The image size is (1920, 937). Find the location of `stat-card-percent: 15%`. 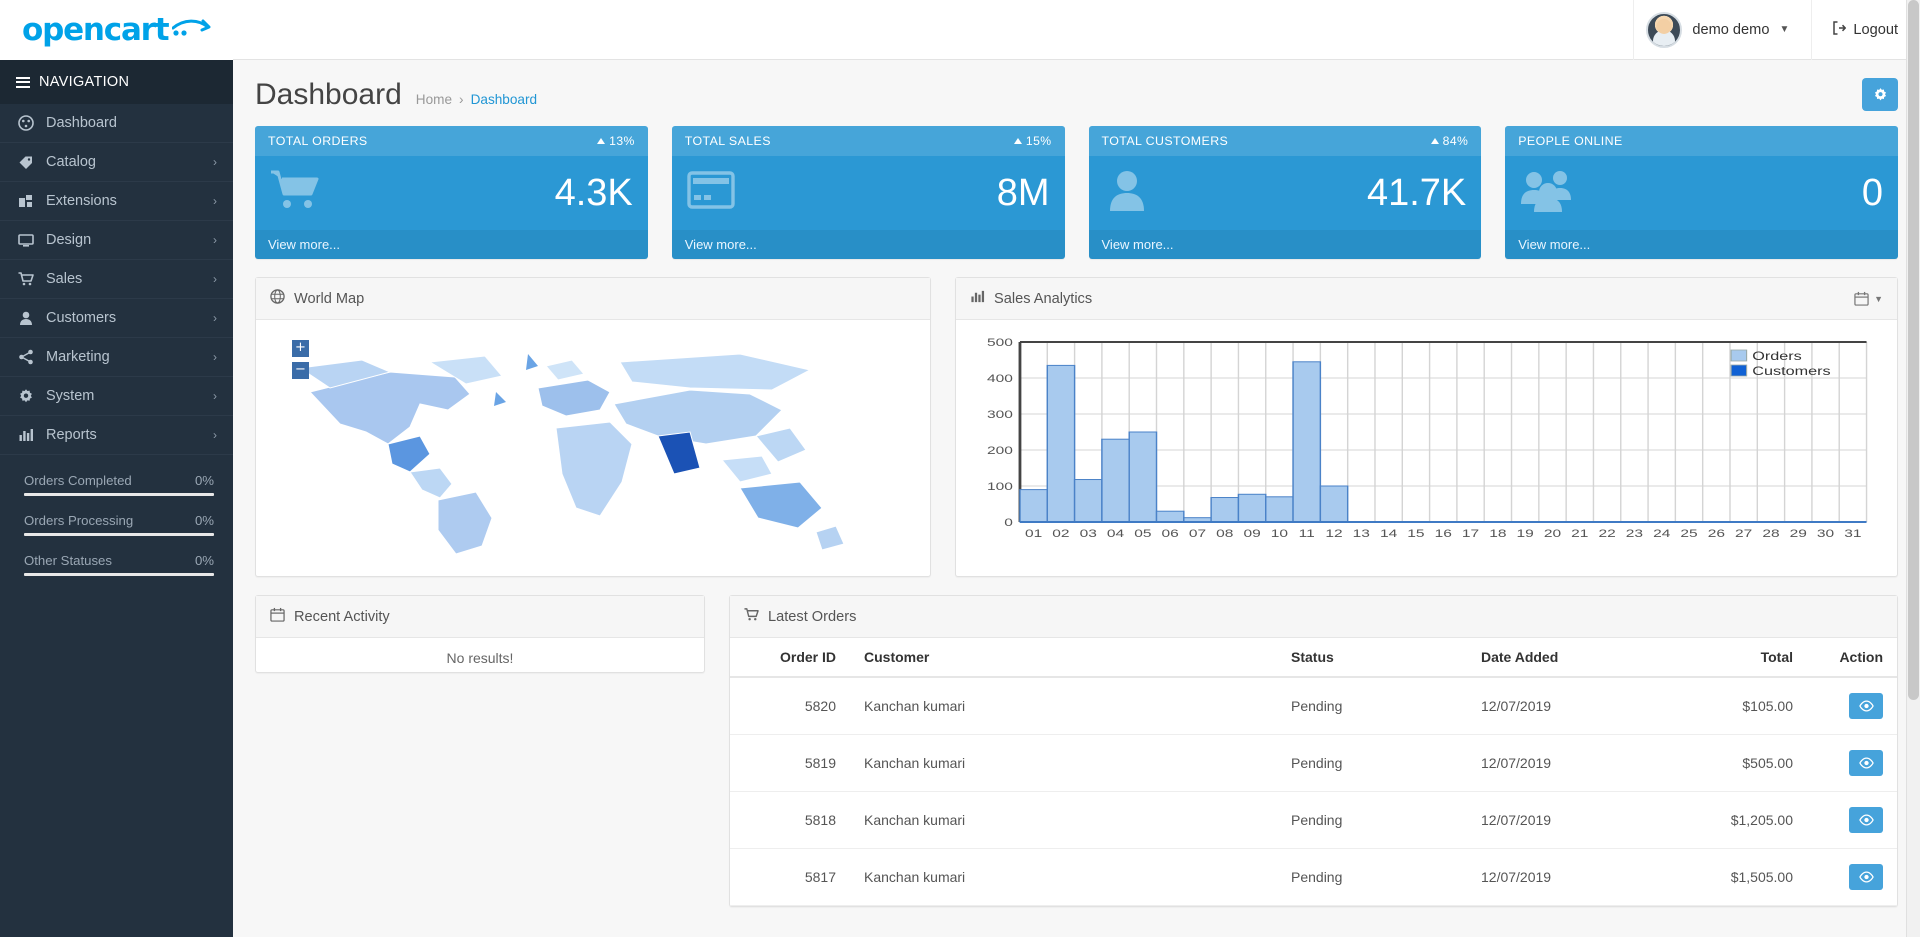

stat-card-percent: 15% is located at coordinates (1038, 141).